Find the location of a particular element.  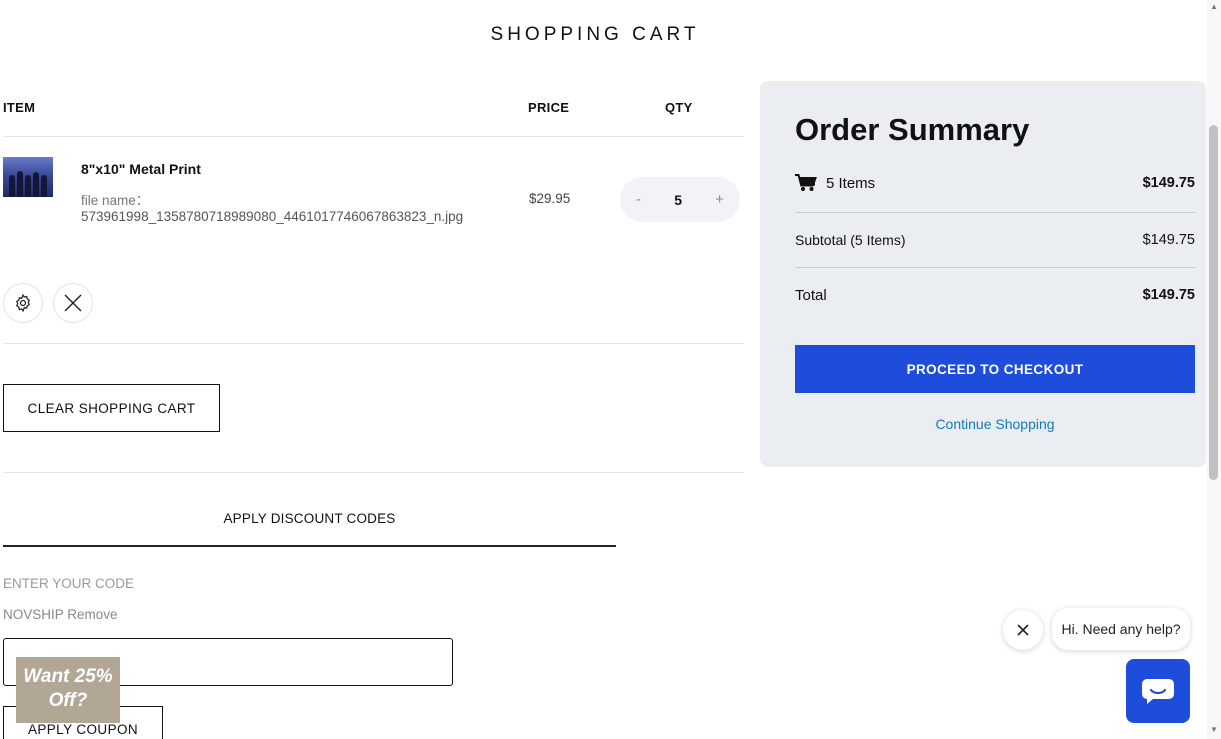

chat-icon is located at coordinates (1158, 691).